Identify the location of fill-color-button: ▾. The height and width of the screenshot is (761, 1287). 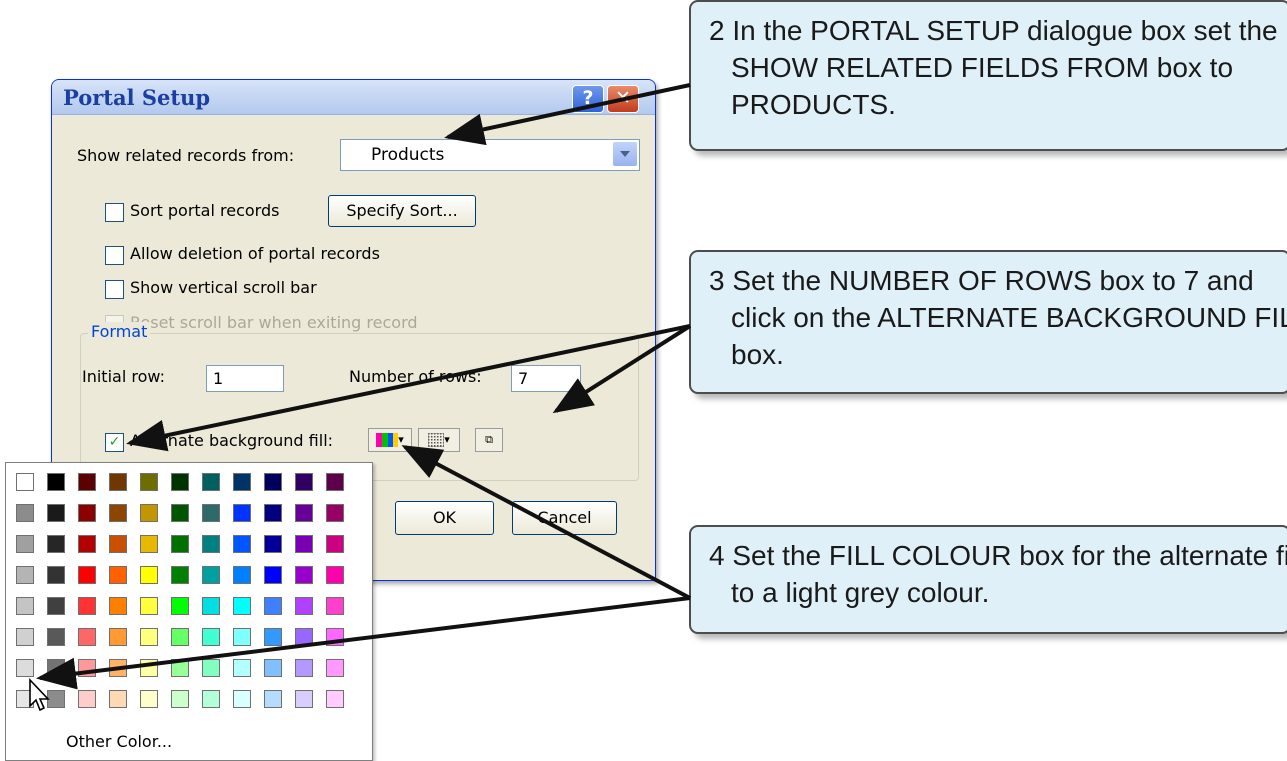
(390, 440).